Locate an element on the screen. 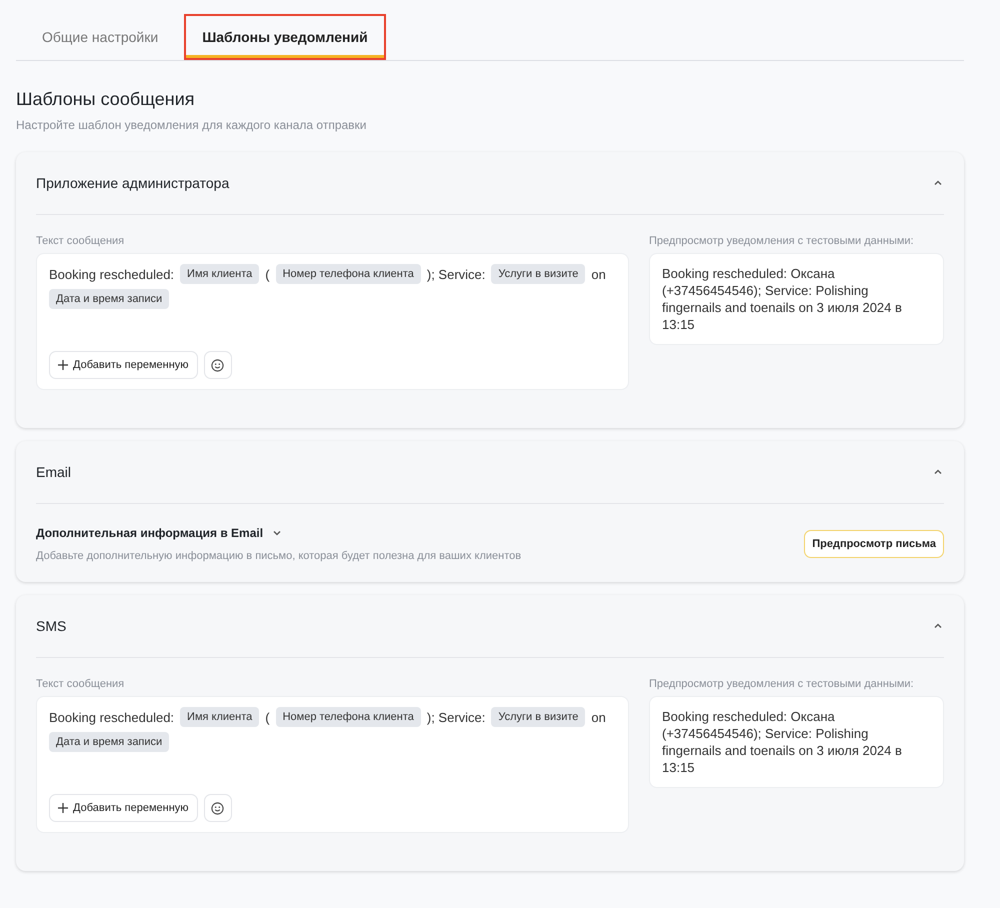  email-preview-button: Предпросмотр письма is located at coordinates (874, 544).